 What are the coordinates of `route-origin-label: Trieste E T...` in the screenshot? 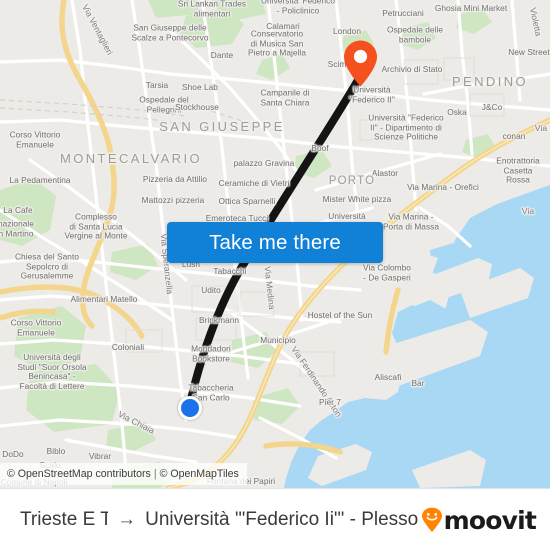 It's located at (64, 519).